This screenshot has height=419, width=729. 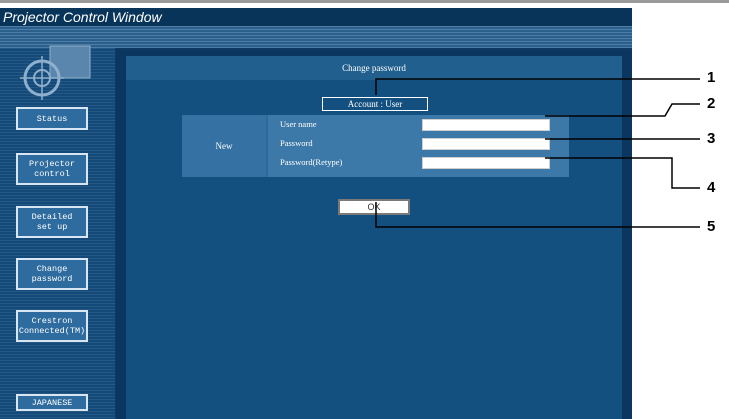 I want to click on callout-3: 3, so click(x=711, y=138).